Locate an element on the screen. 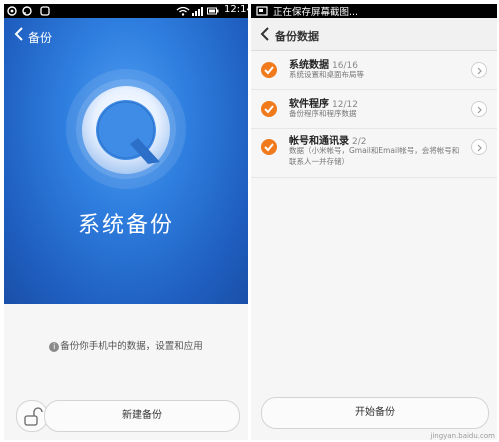  notification-icon is located at coordinates (12, 11).